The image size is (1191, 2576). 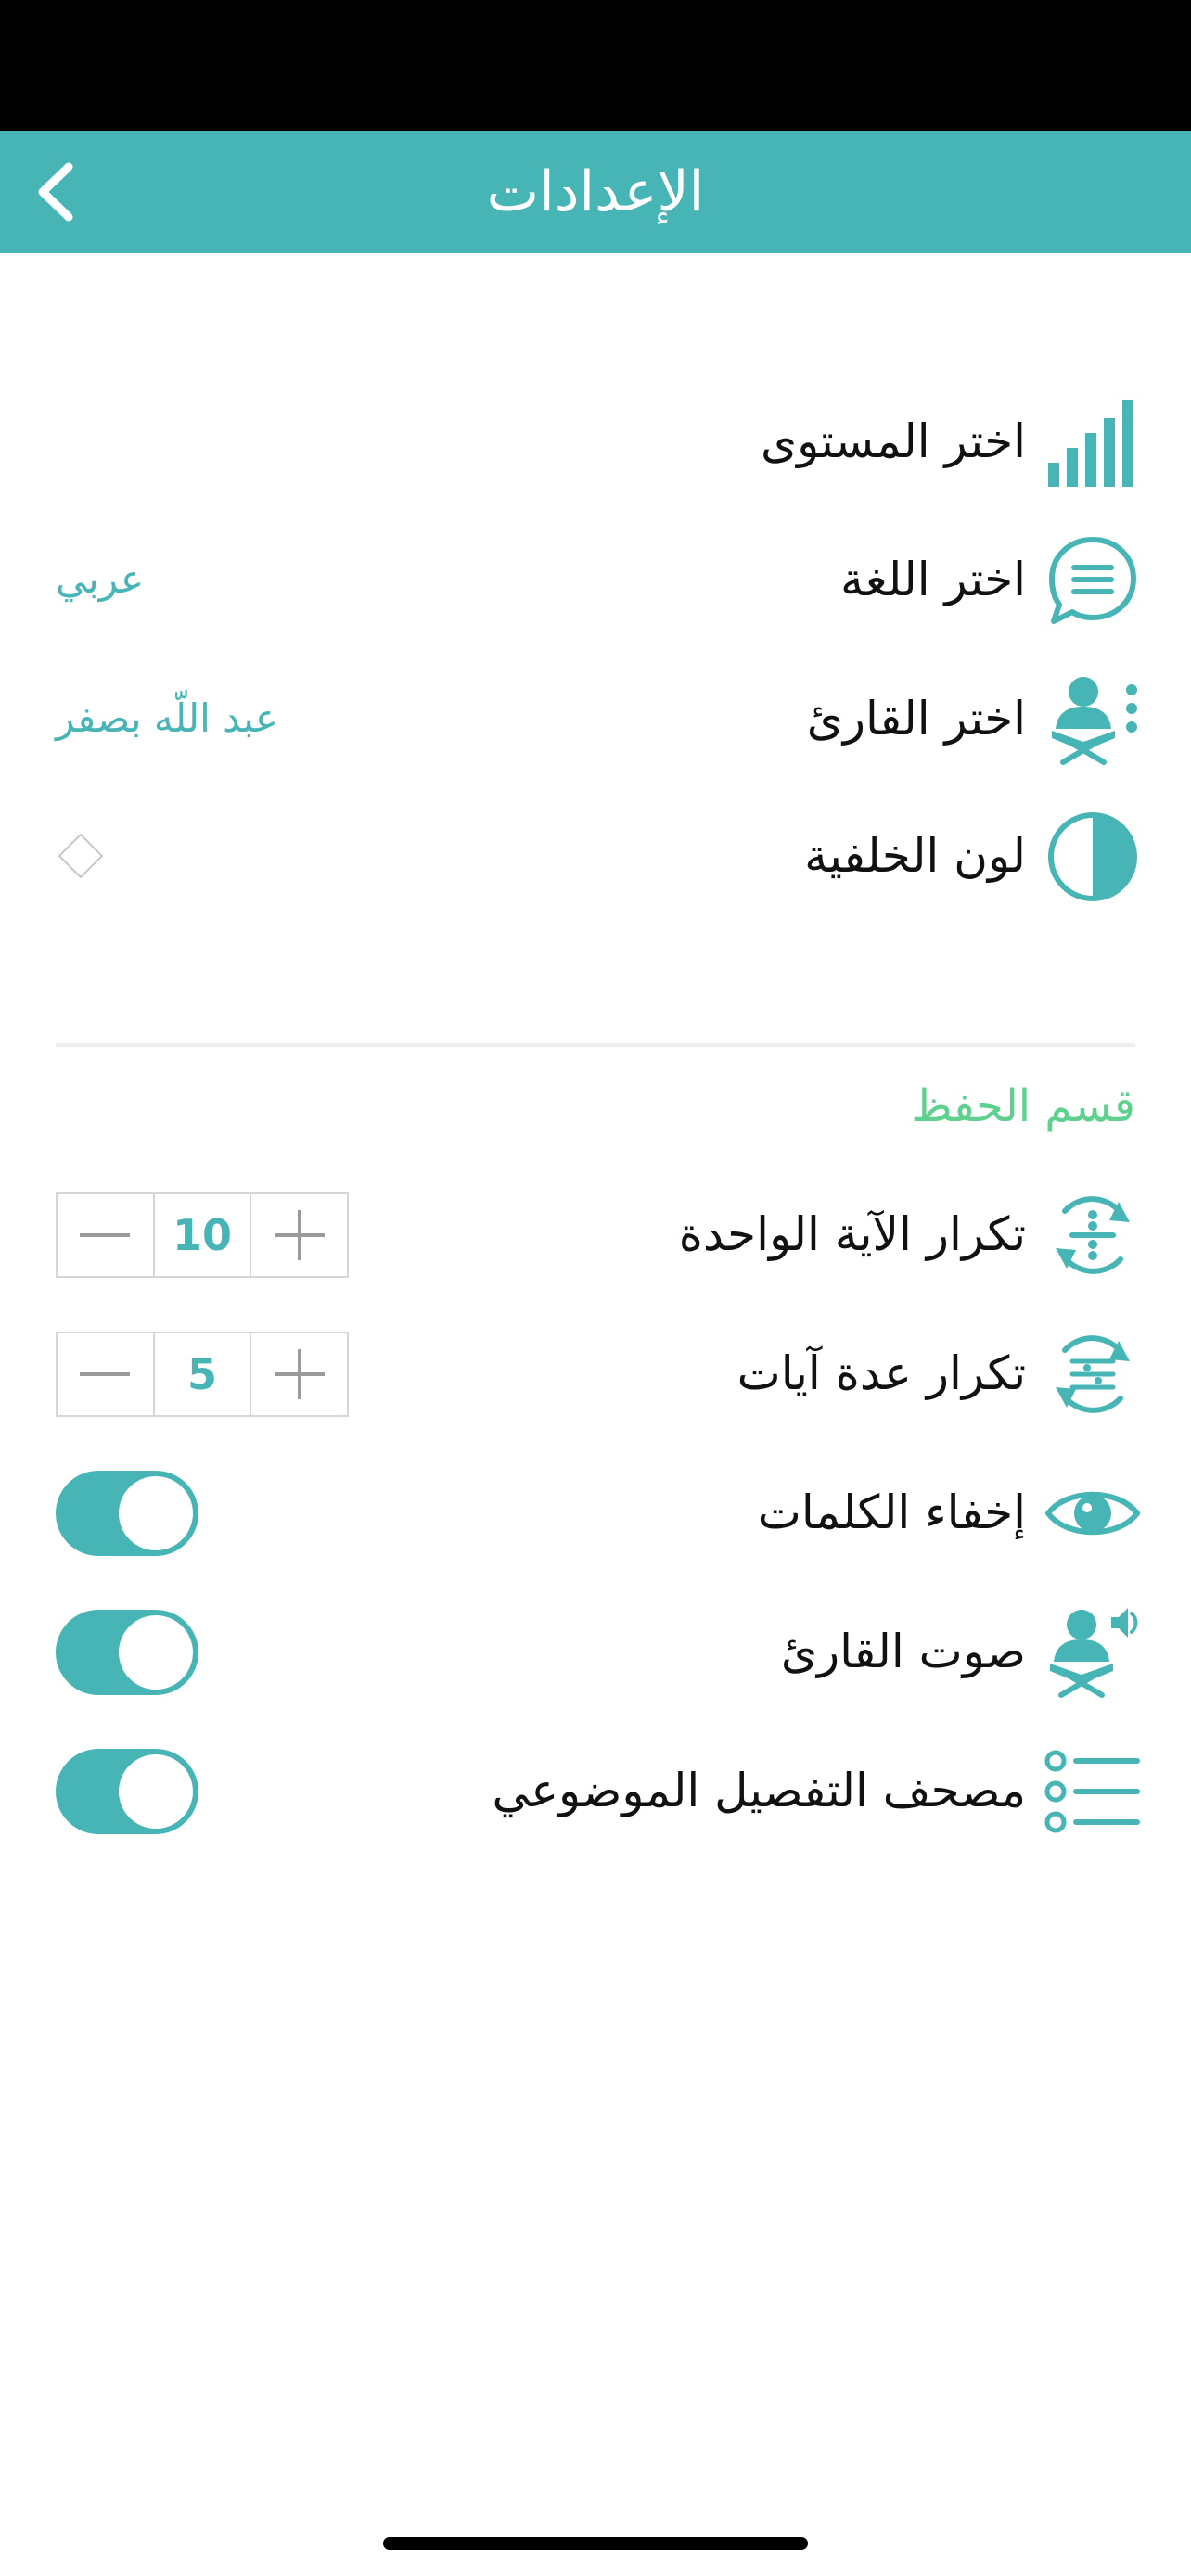 I want to click on stepper-value: 10, so click(x=202, y=1235).